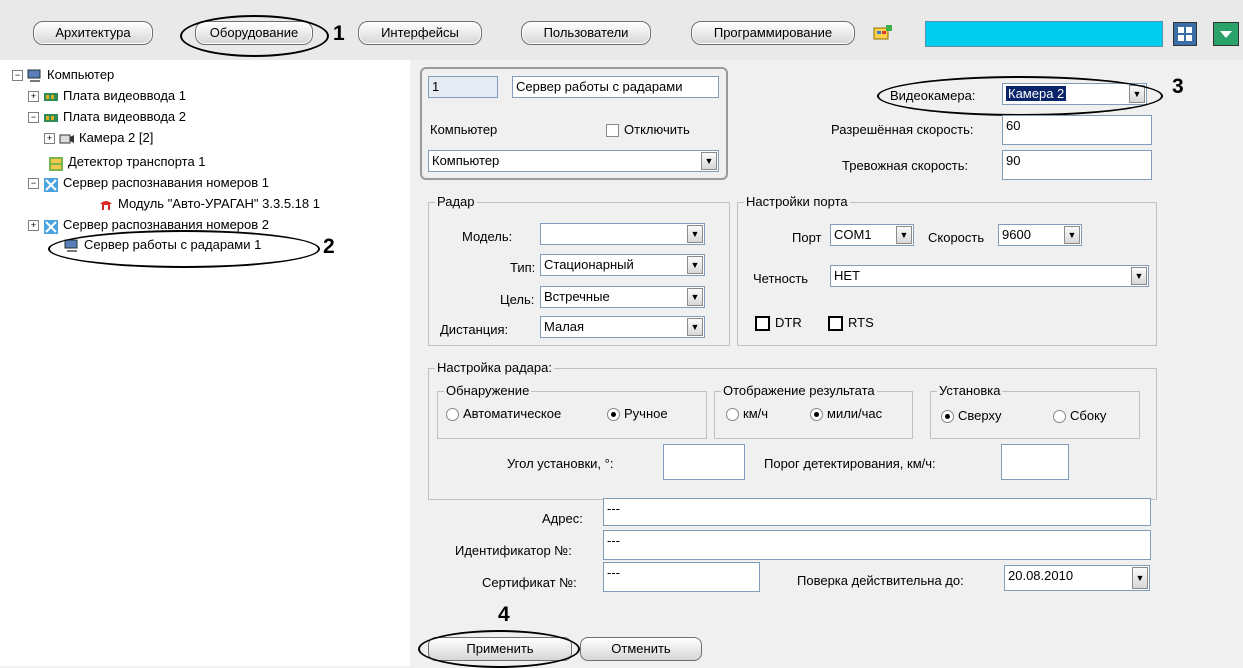 This screenshot has width=1243, height=668. I want to click on tree-node-lpr-server-1: − Сервер распознавания номеров 1, so click(148, 183).